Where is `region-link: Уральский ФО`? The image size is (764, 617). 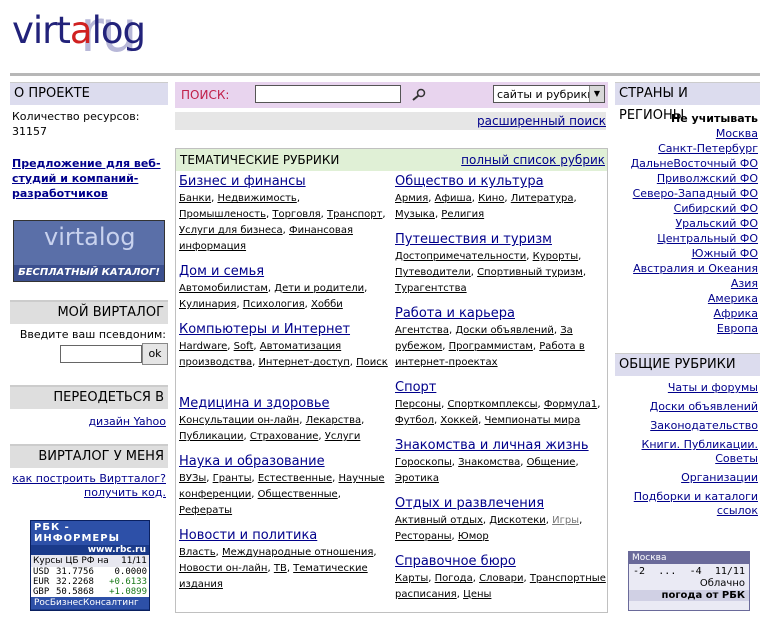 region-link: Уральский ФО is located at coordinates (686, 223).